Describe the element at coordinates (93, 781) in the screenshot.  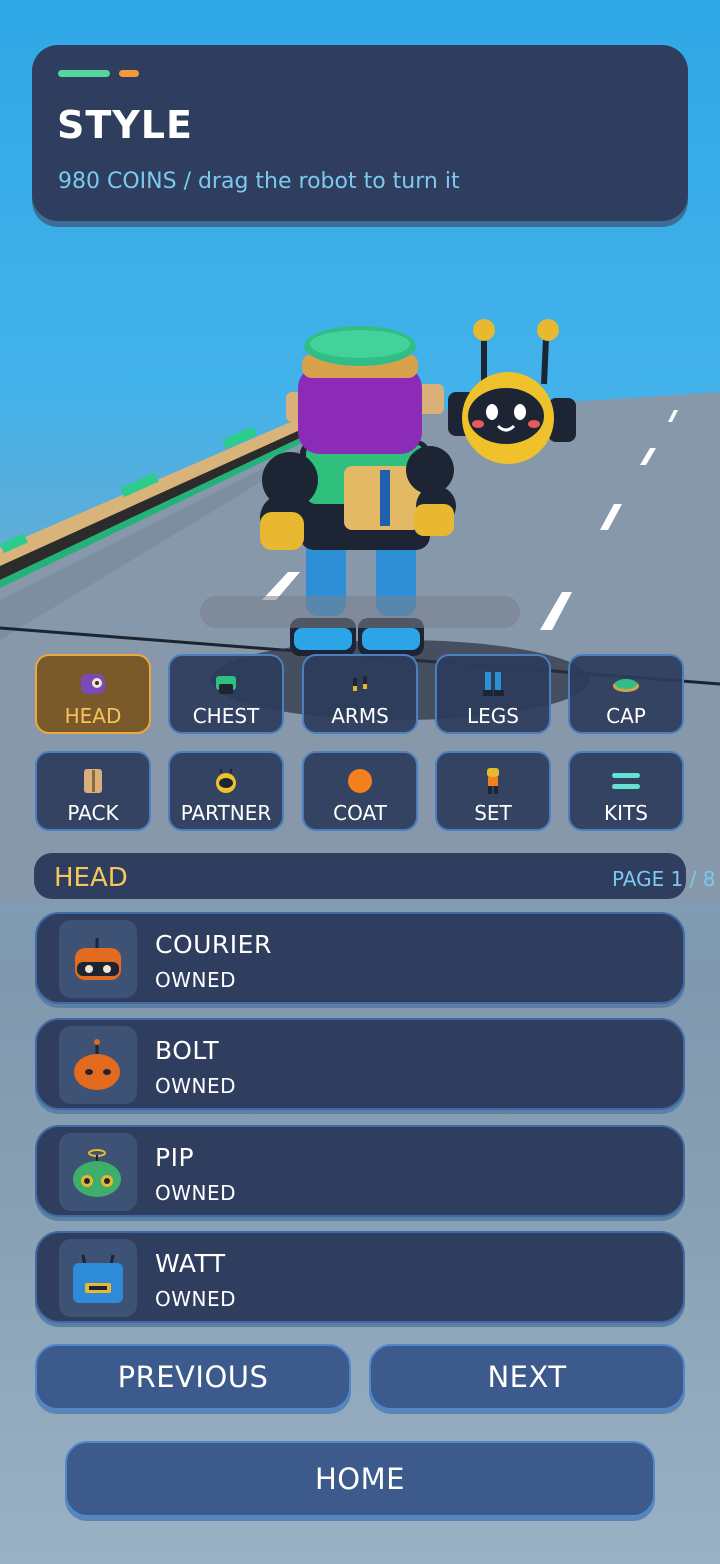
I see `pack-icon` at that location.